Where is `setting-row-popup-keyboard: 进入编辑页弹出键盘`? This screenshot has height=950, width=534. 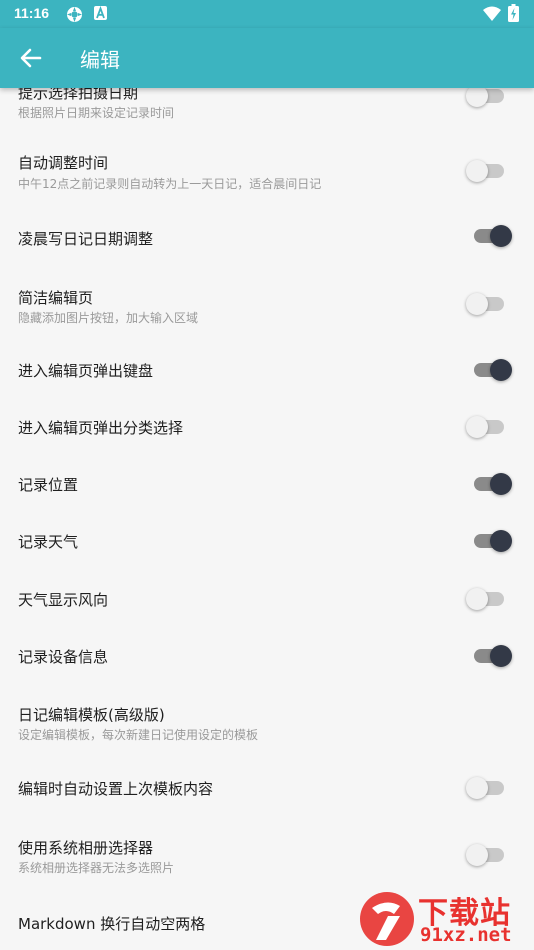 setting-row-popup-keyboard: 进入编辑页弹出键盘 is located at coordinates (267, 370).